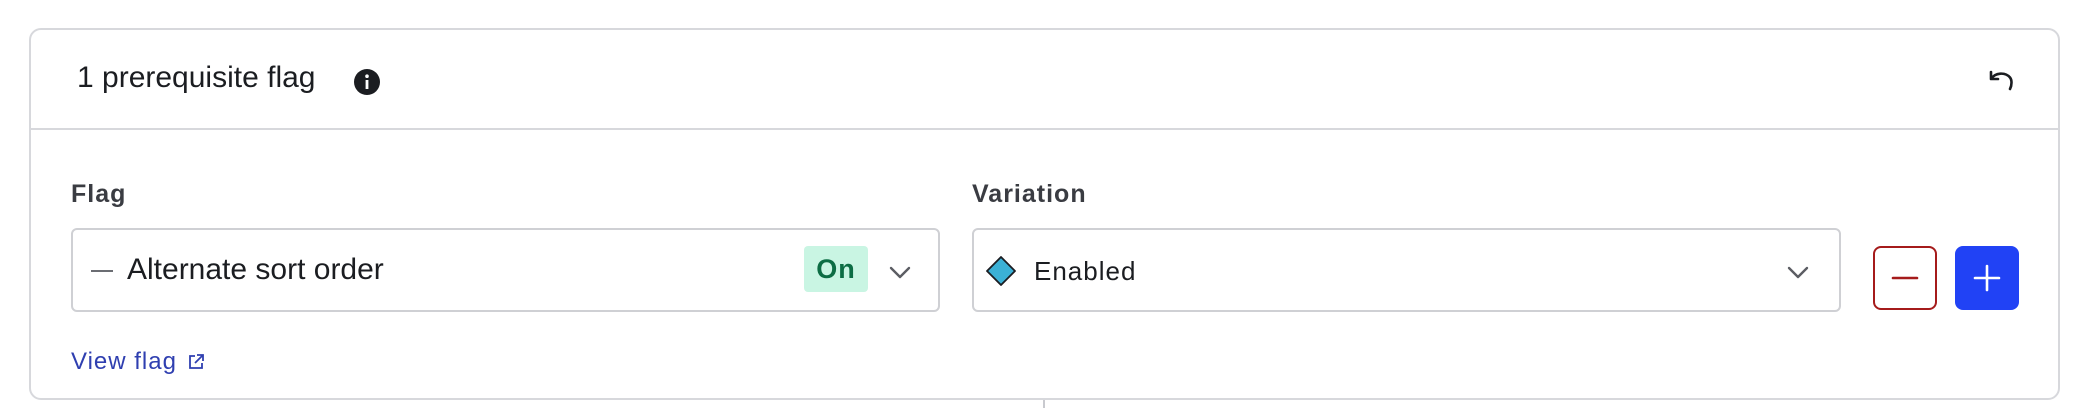 The height and width of the screenshot is (408, 2088). What do you see at coordinates (836, 269) in the screenshot?
I see `status-badge: On` at bounding box center [836, 269].